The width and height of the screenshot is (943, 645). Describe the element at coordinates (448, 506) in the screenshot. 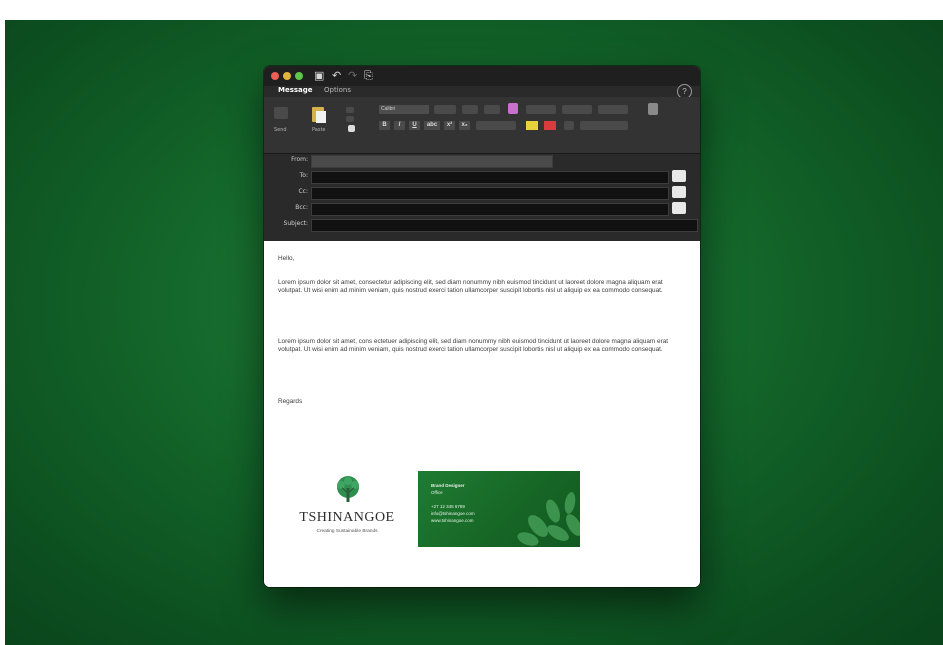

I see `card-line-3: +27 12 345 6789` at that location.